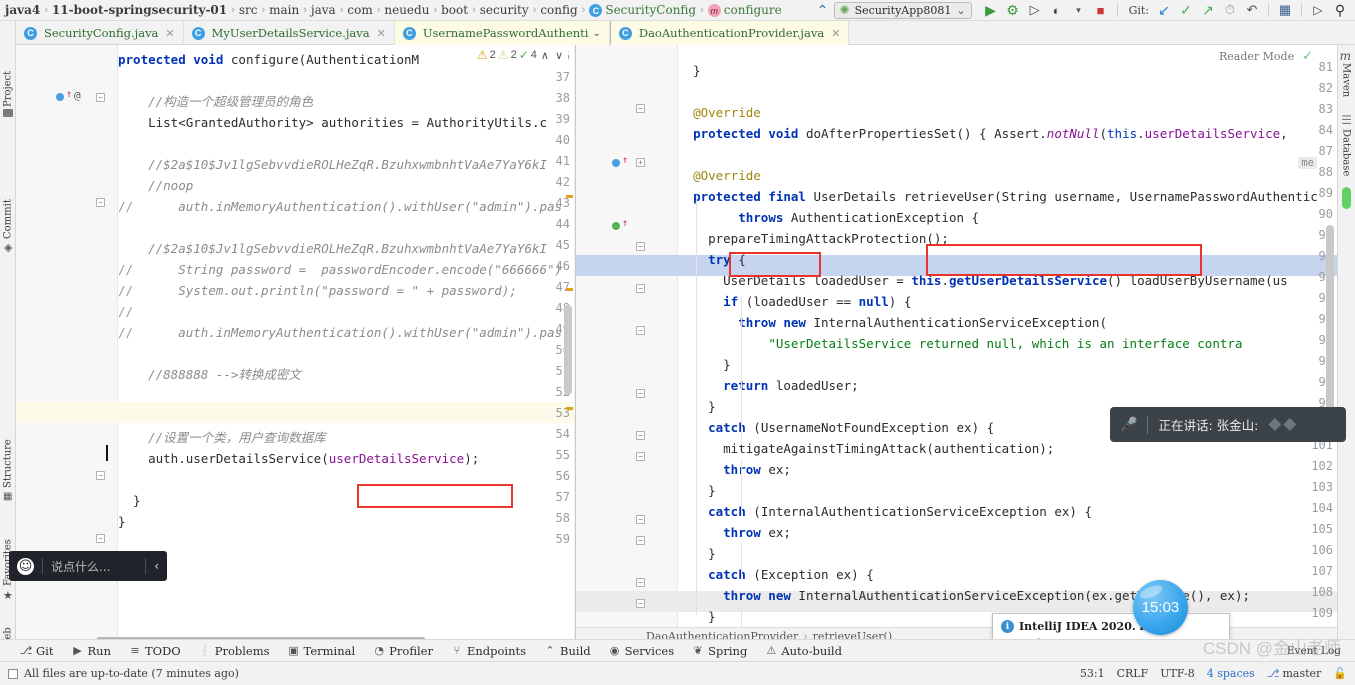  I want to click on code-line: return loadedUser;, so click(768, 385).